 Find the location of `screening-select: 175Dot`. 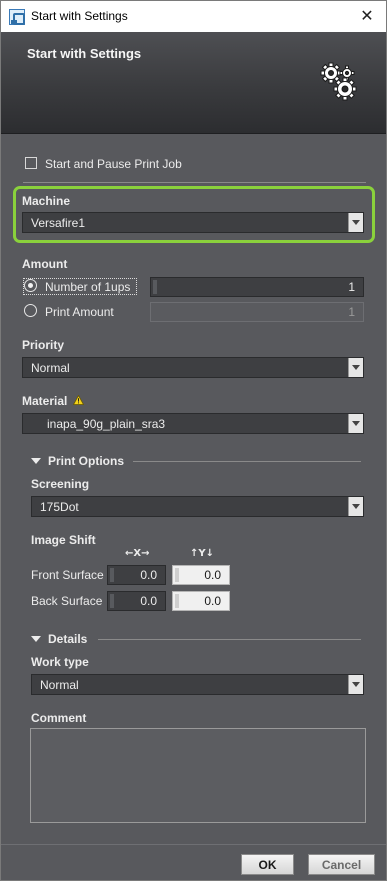

screening-select: 175Dot is located at coordinates (197, 506).